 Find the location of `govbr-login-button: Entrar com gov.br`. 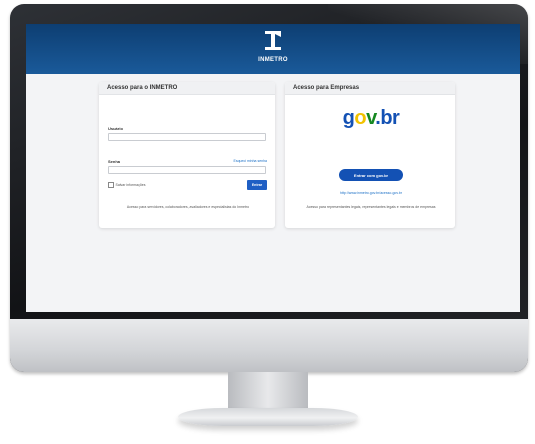

govbr-login-button: Entrar com gov.br is located at coordinates (371, 175).